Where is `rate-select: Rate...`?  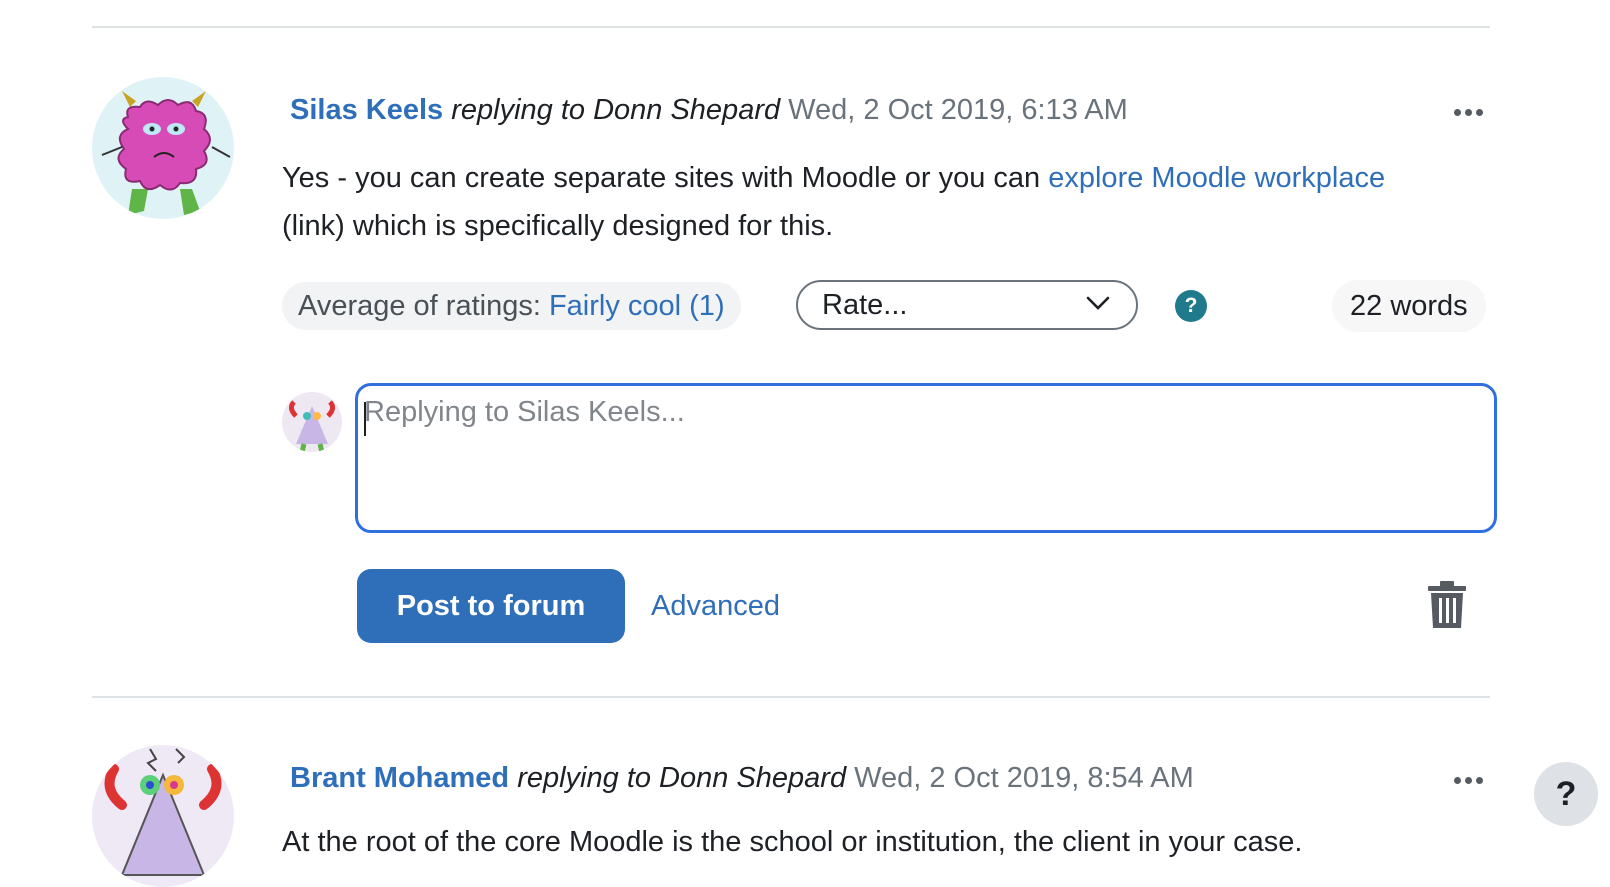
rate-select: Rate... is located at coordinates (967, 305).